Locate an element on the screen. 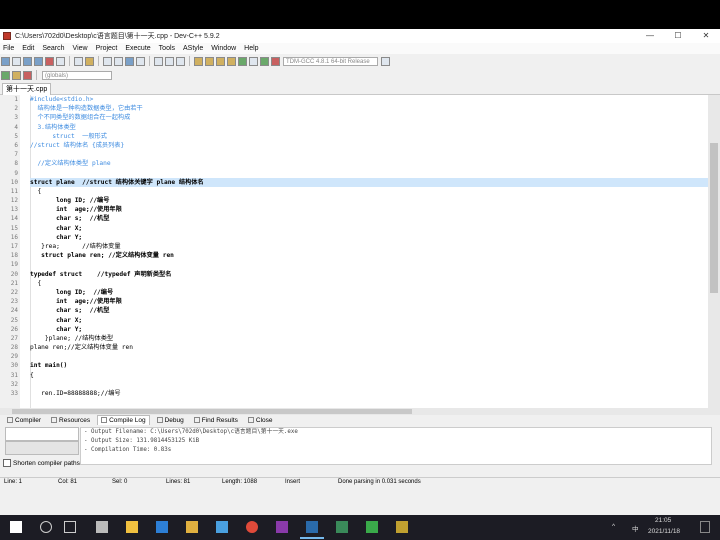 Image resolution: width=720 pixels, height=540 pixels. close-file-icon is located at coordinates (49, 61).